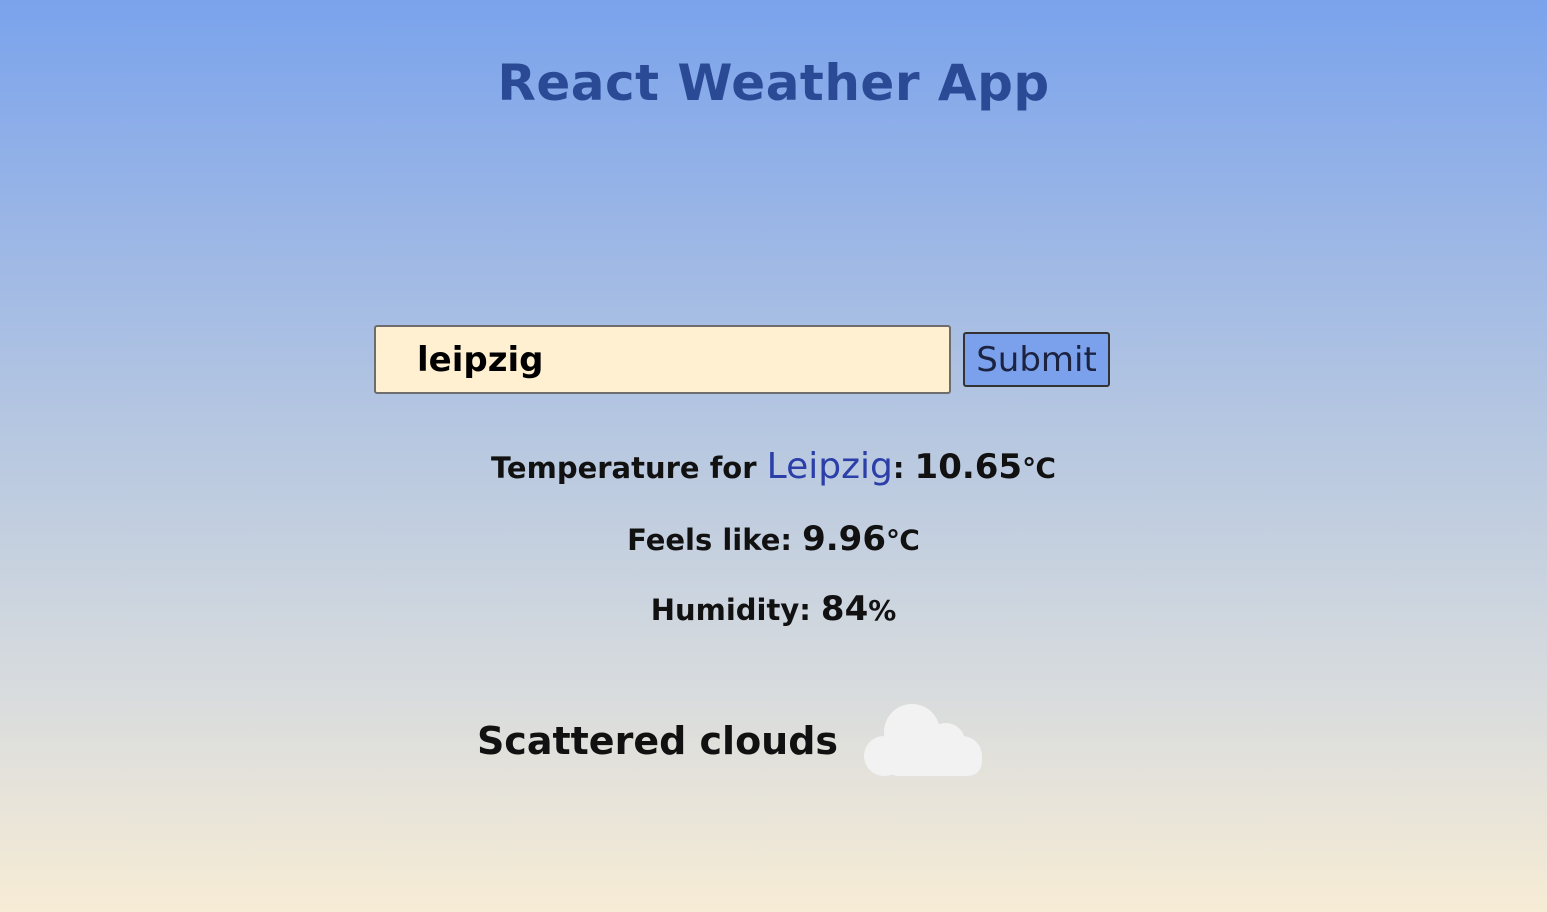  I want to click on search-form: Submit, so click(744, 360).